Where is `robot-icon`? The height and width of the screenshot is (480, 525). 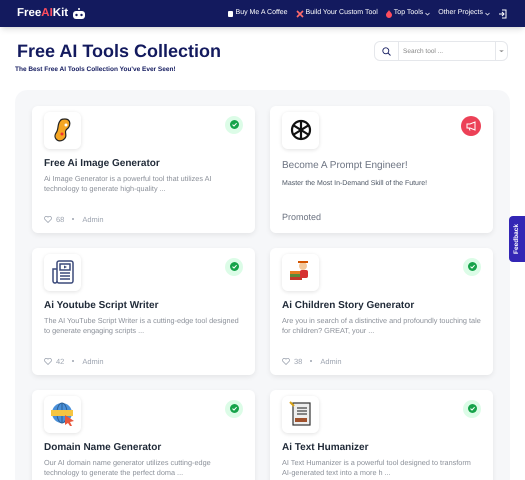
robot-icon is located at coordinates (79, 13).